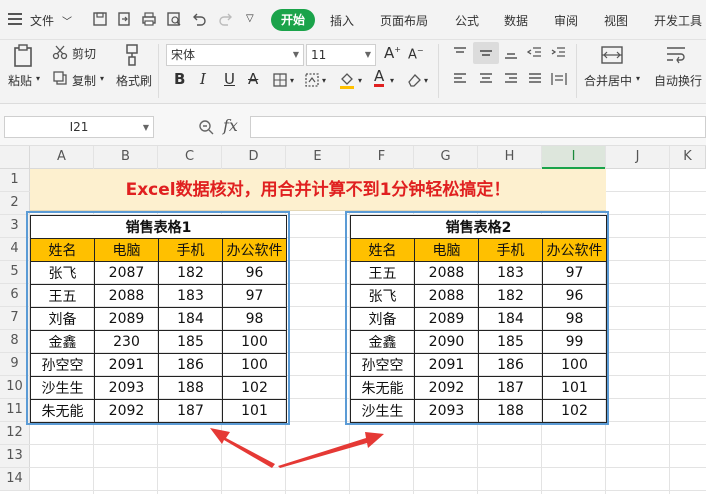  Describe the element at coordinates (253, 79) in the screenshot. I see `strikethrough-button: A` at that location.